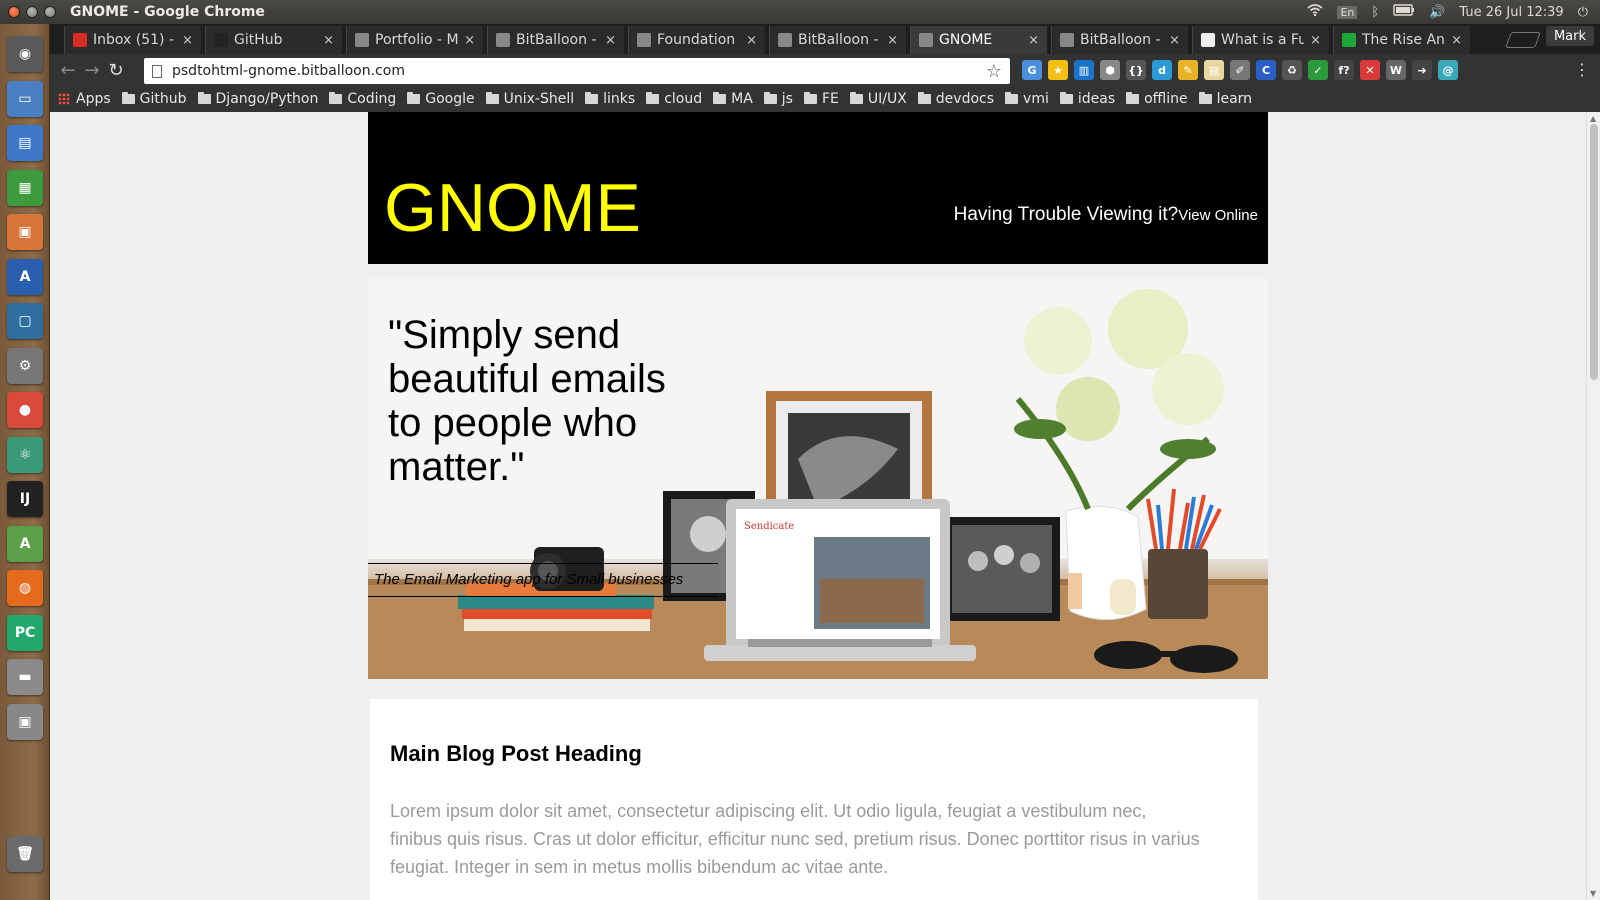 The image size is (1600, 900). I want to click on bookmark-folder: ideas, so click(1087, 99).